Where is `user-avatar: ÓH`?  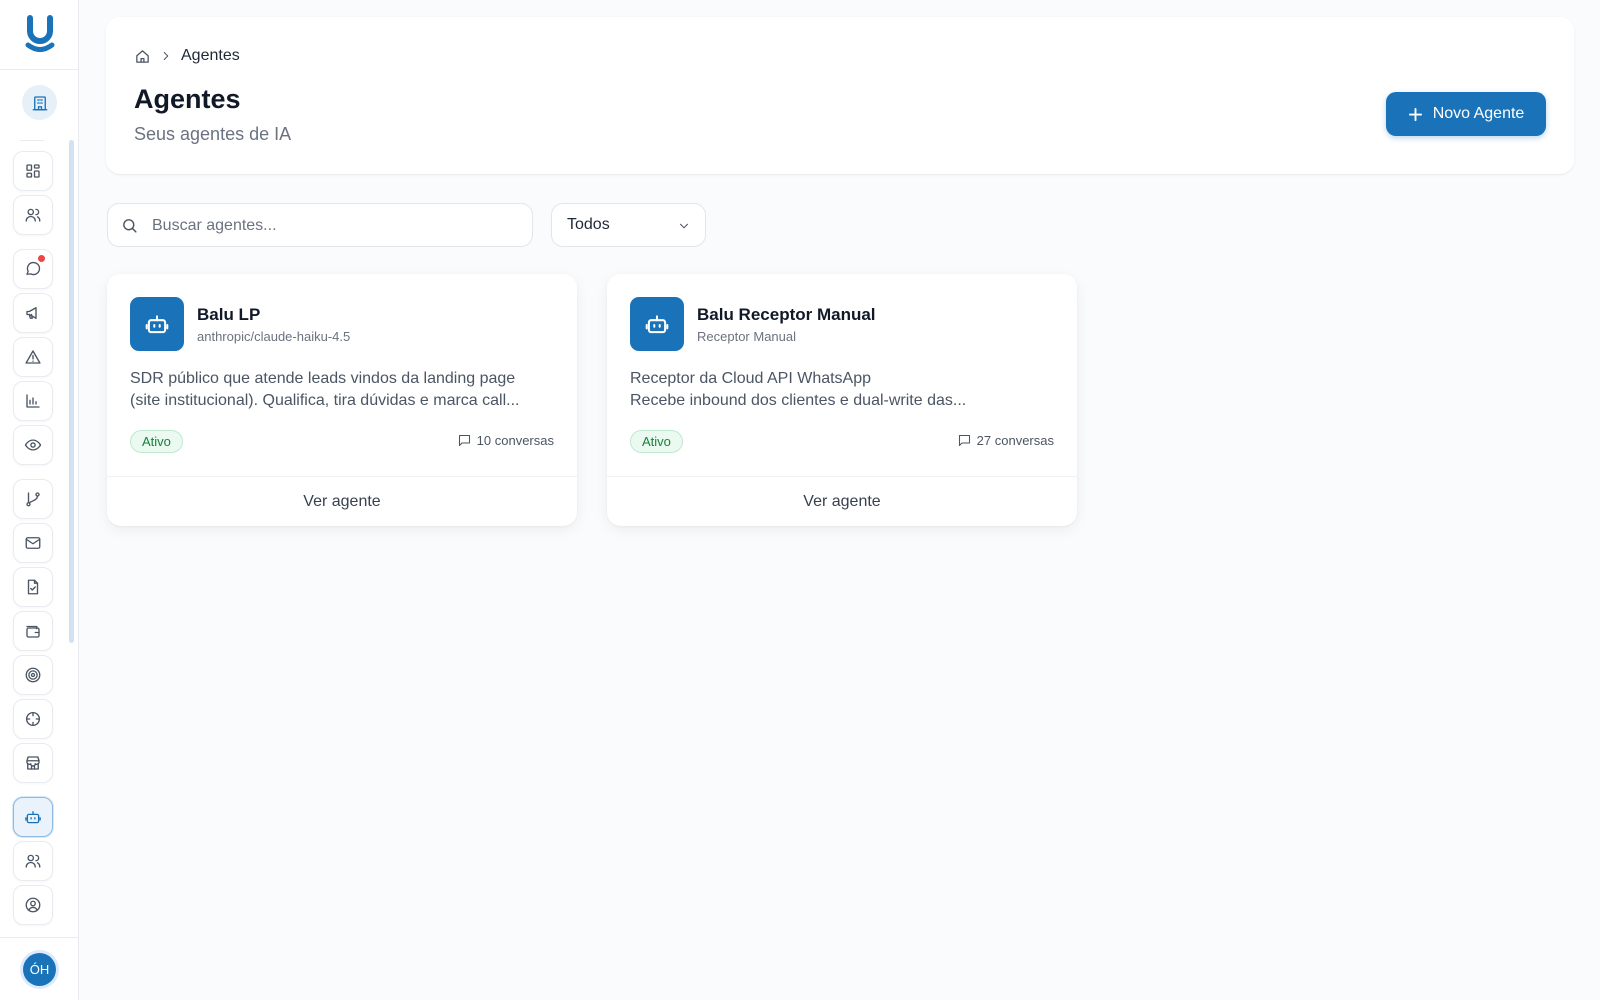
user-avatar: ÓH is located at coordinates (39, 969).